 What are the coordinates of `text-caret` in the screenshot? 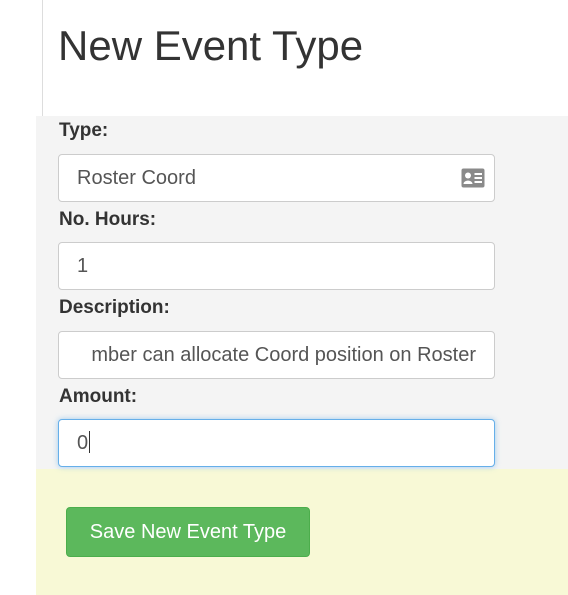 It's located at (90, 442).